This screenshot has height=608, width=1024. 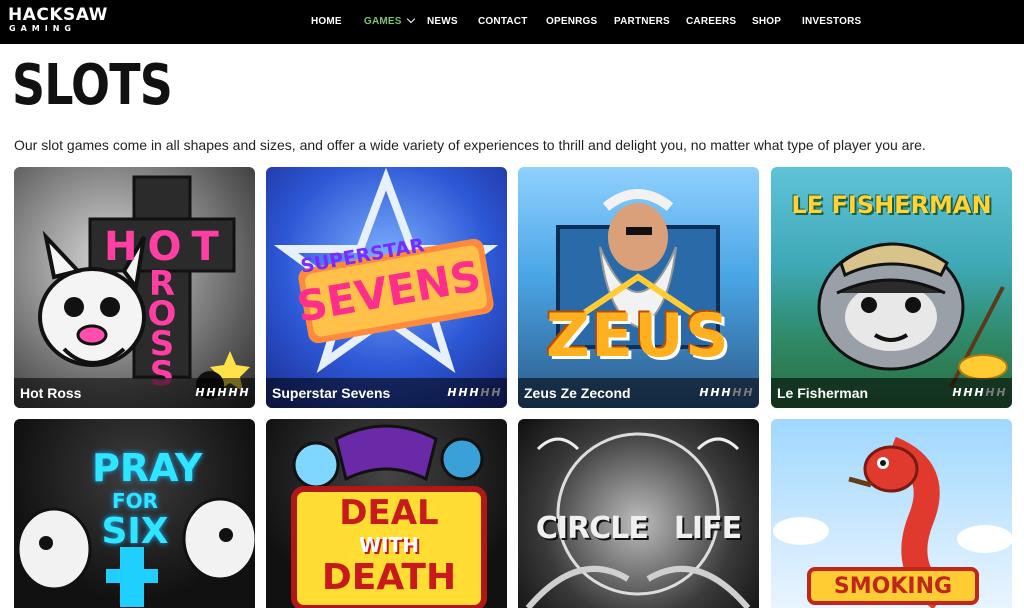 What do you see at coordinates (389, 577) in the screenshot?
I see `deal-with-death-art-title-3: DEATH` at bounding box center [389, 577].